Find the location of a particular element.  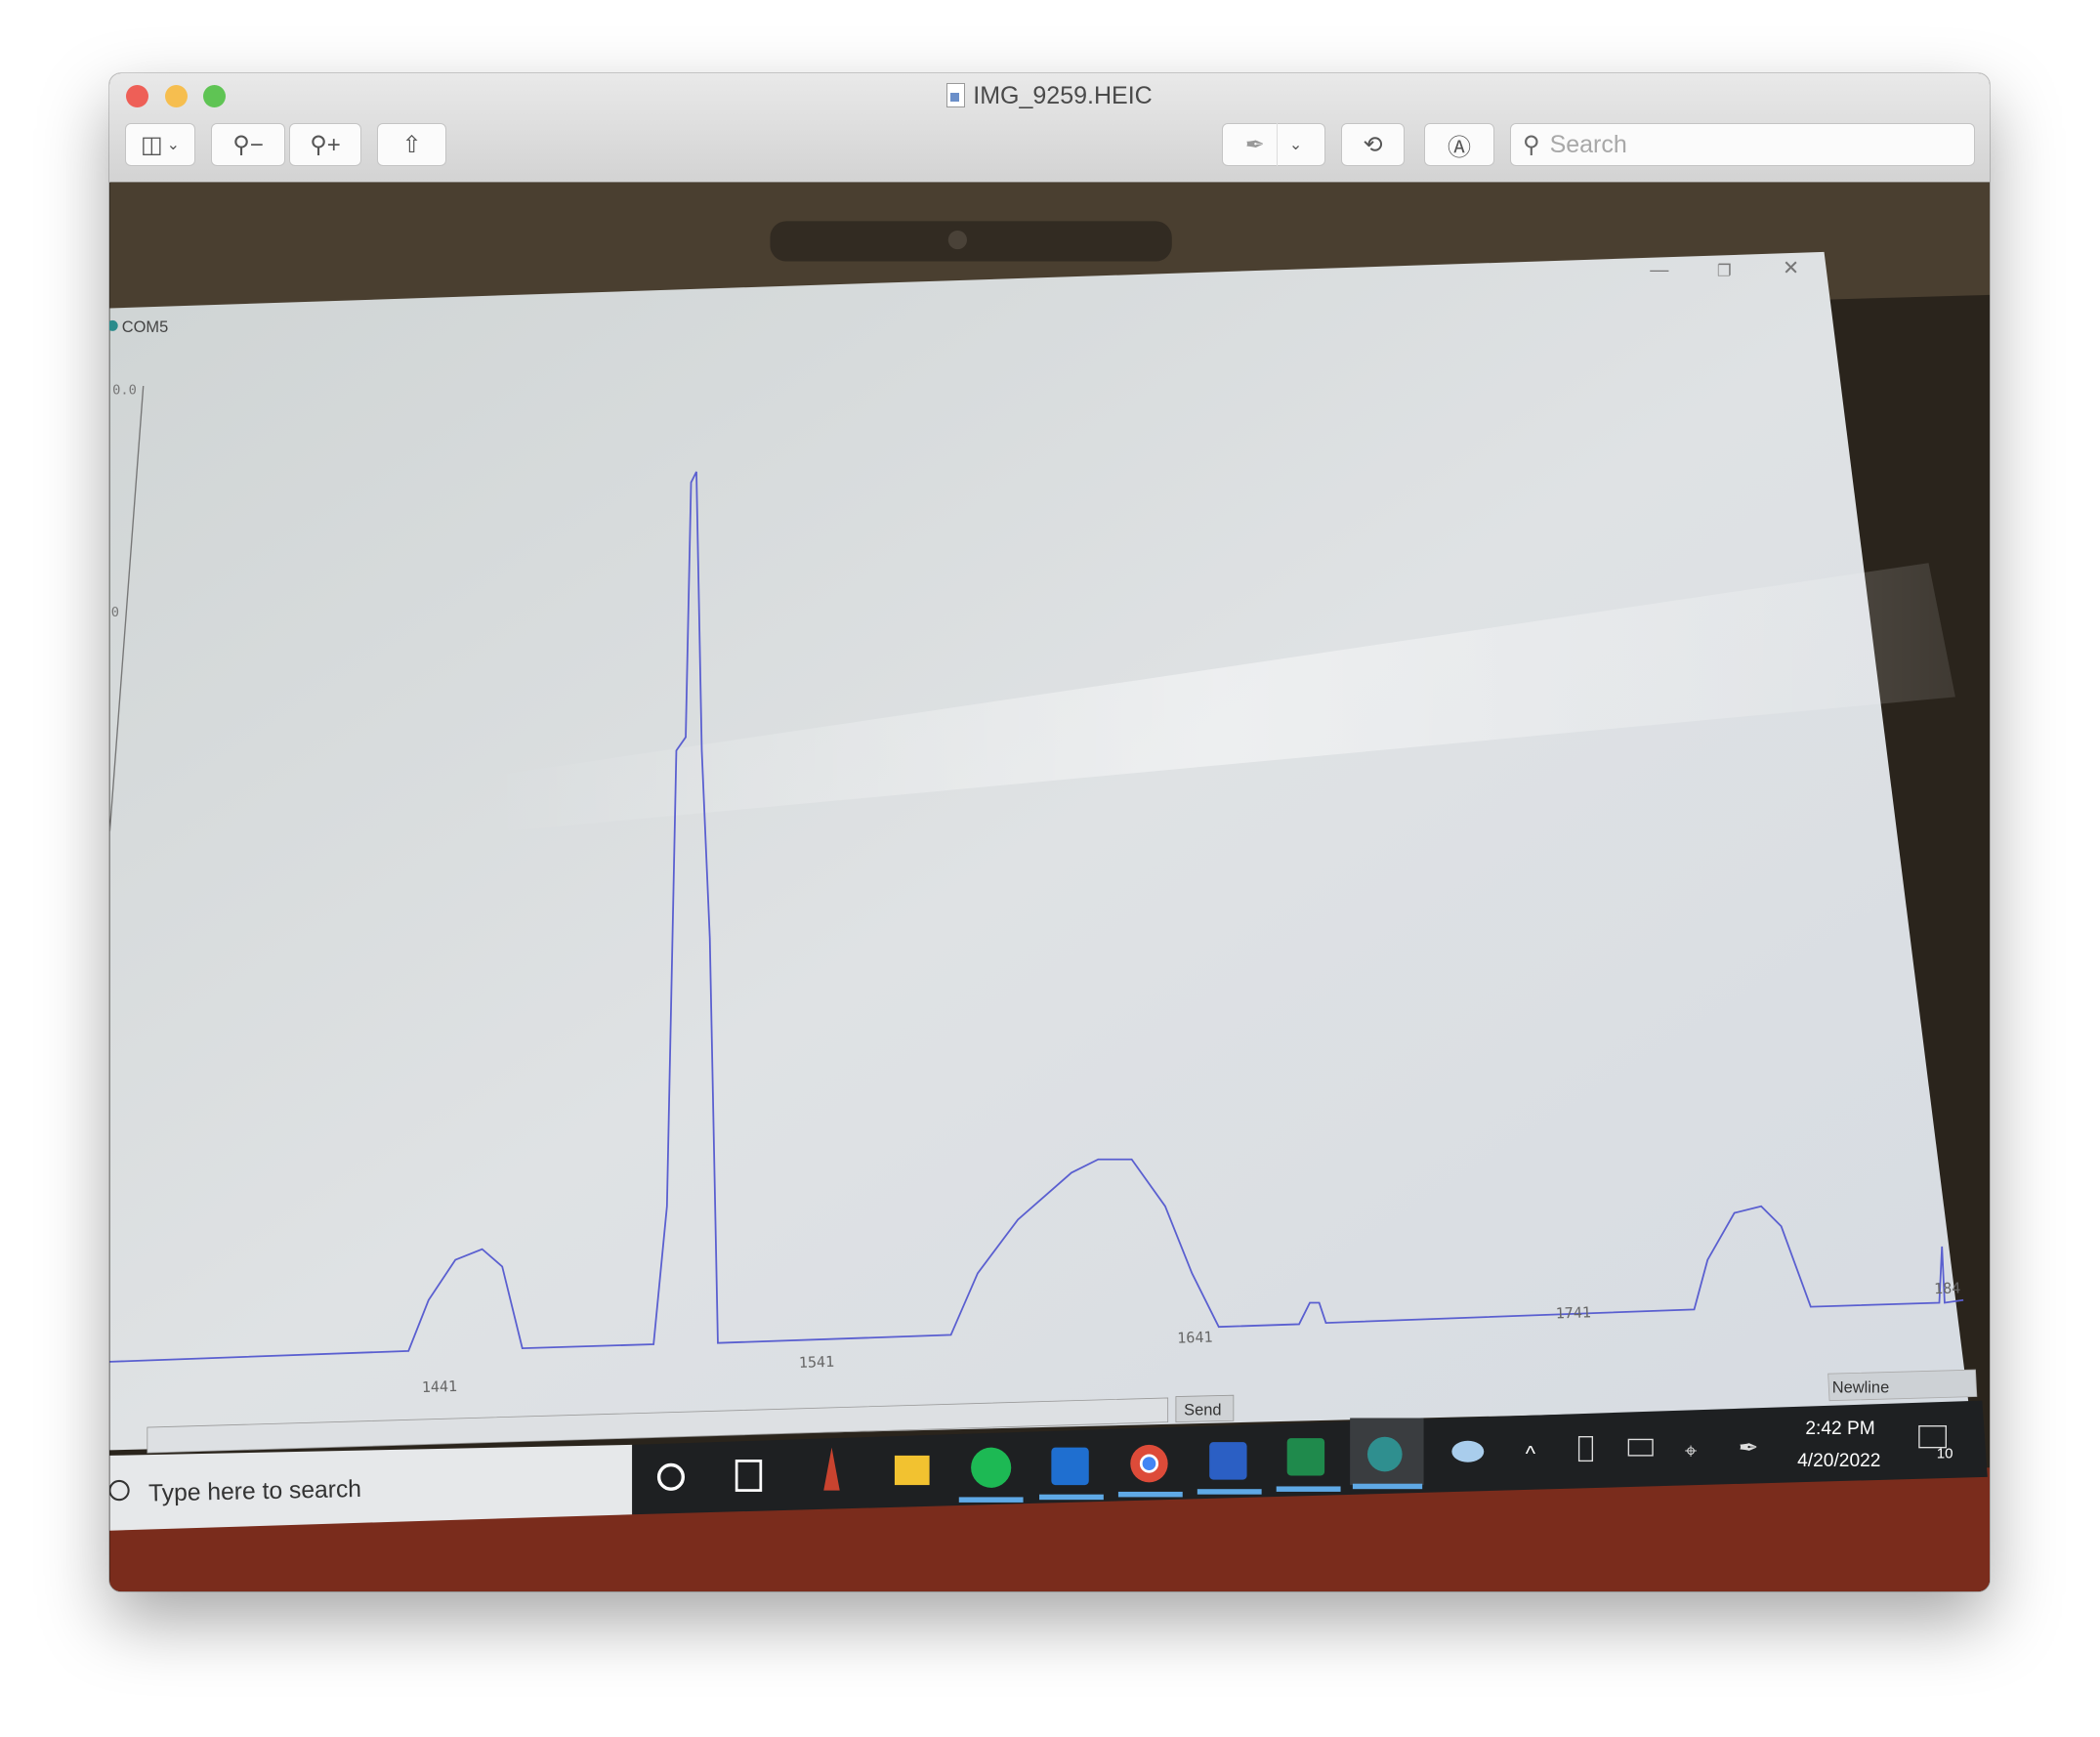

rotate-left-icon: ⟲ is located at coordinates (1373, 144).